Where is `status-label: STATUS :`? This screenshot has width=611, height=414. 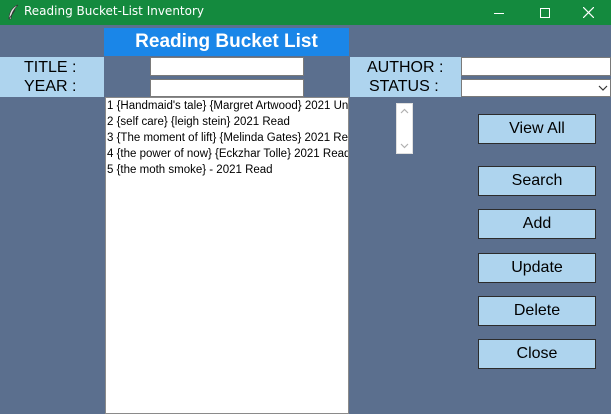
status-label: STATUS : is located at coordinates (404, 86).